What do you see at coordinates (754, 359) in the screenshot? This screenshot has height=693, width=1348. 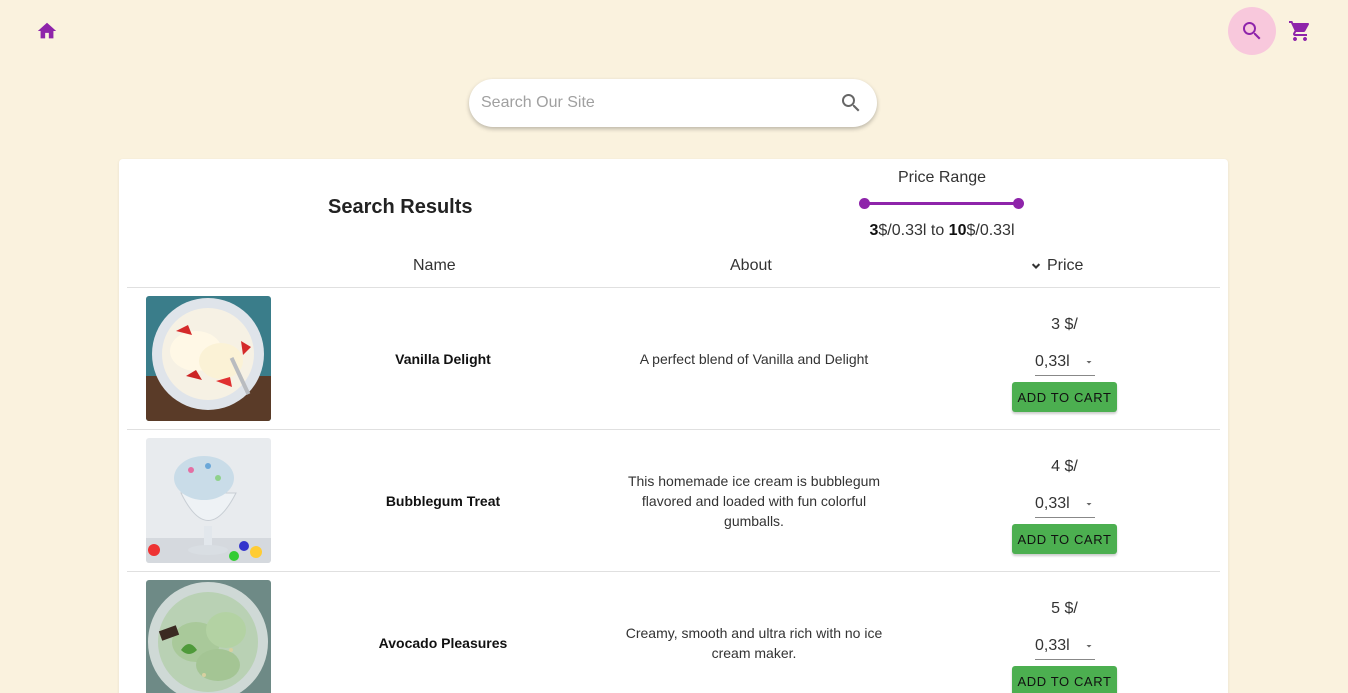 I see `product-description: A perfect blend of Vanilla and Delight` at bounding box center [754, 359].